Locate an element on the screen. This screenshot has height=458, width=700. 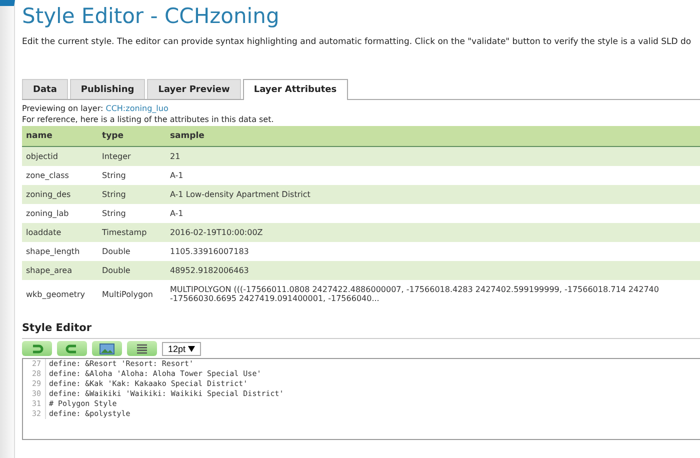
table-cell: Timestamp is located at coordinates (132, 232).